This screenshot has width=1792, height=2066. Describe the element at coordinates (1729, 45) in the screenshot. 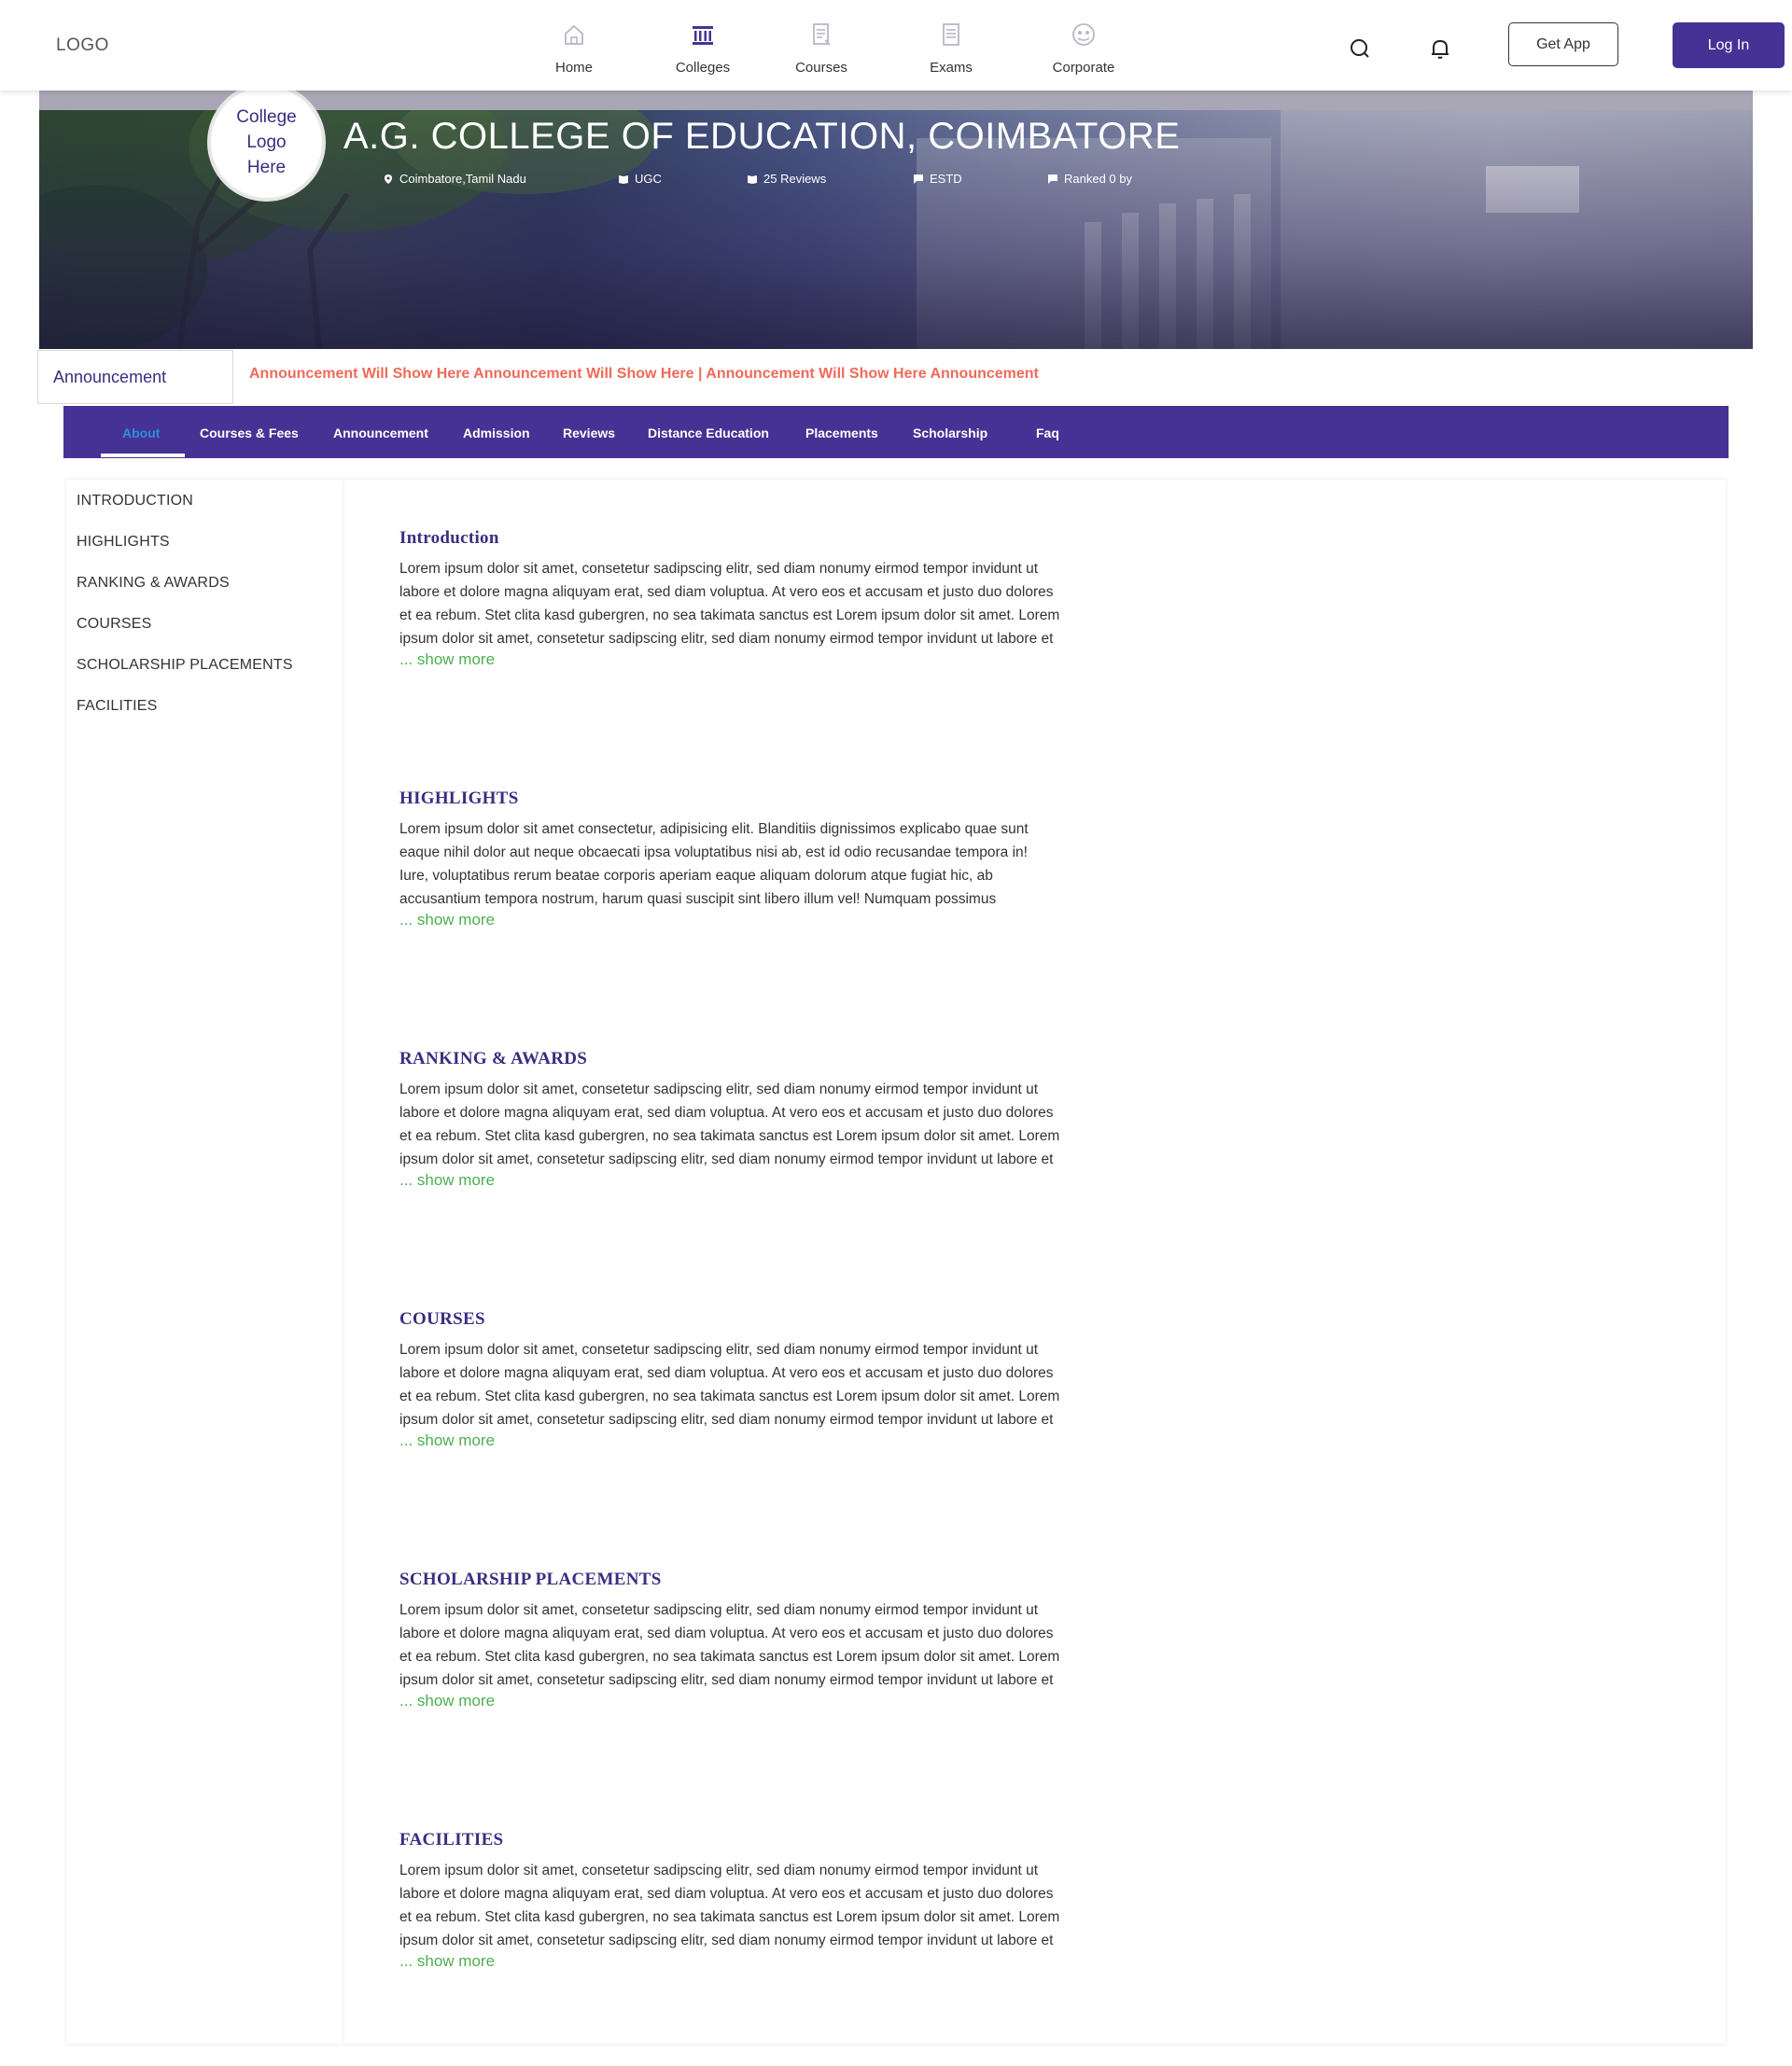

I see `login-button: Log In` at that location.